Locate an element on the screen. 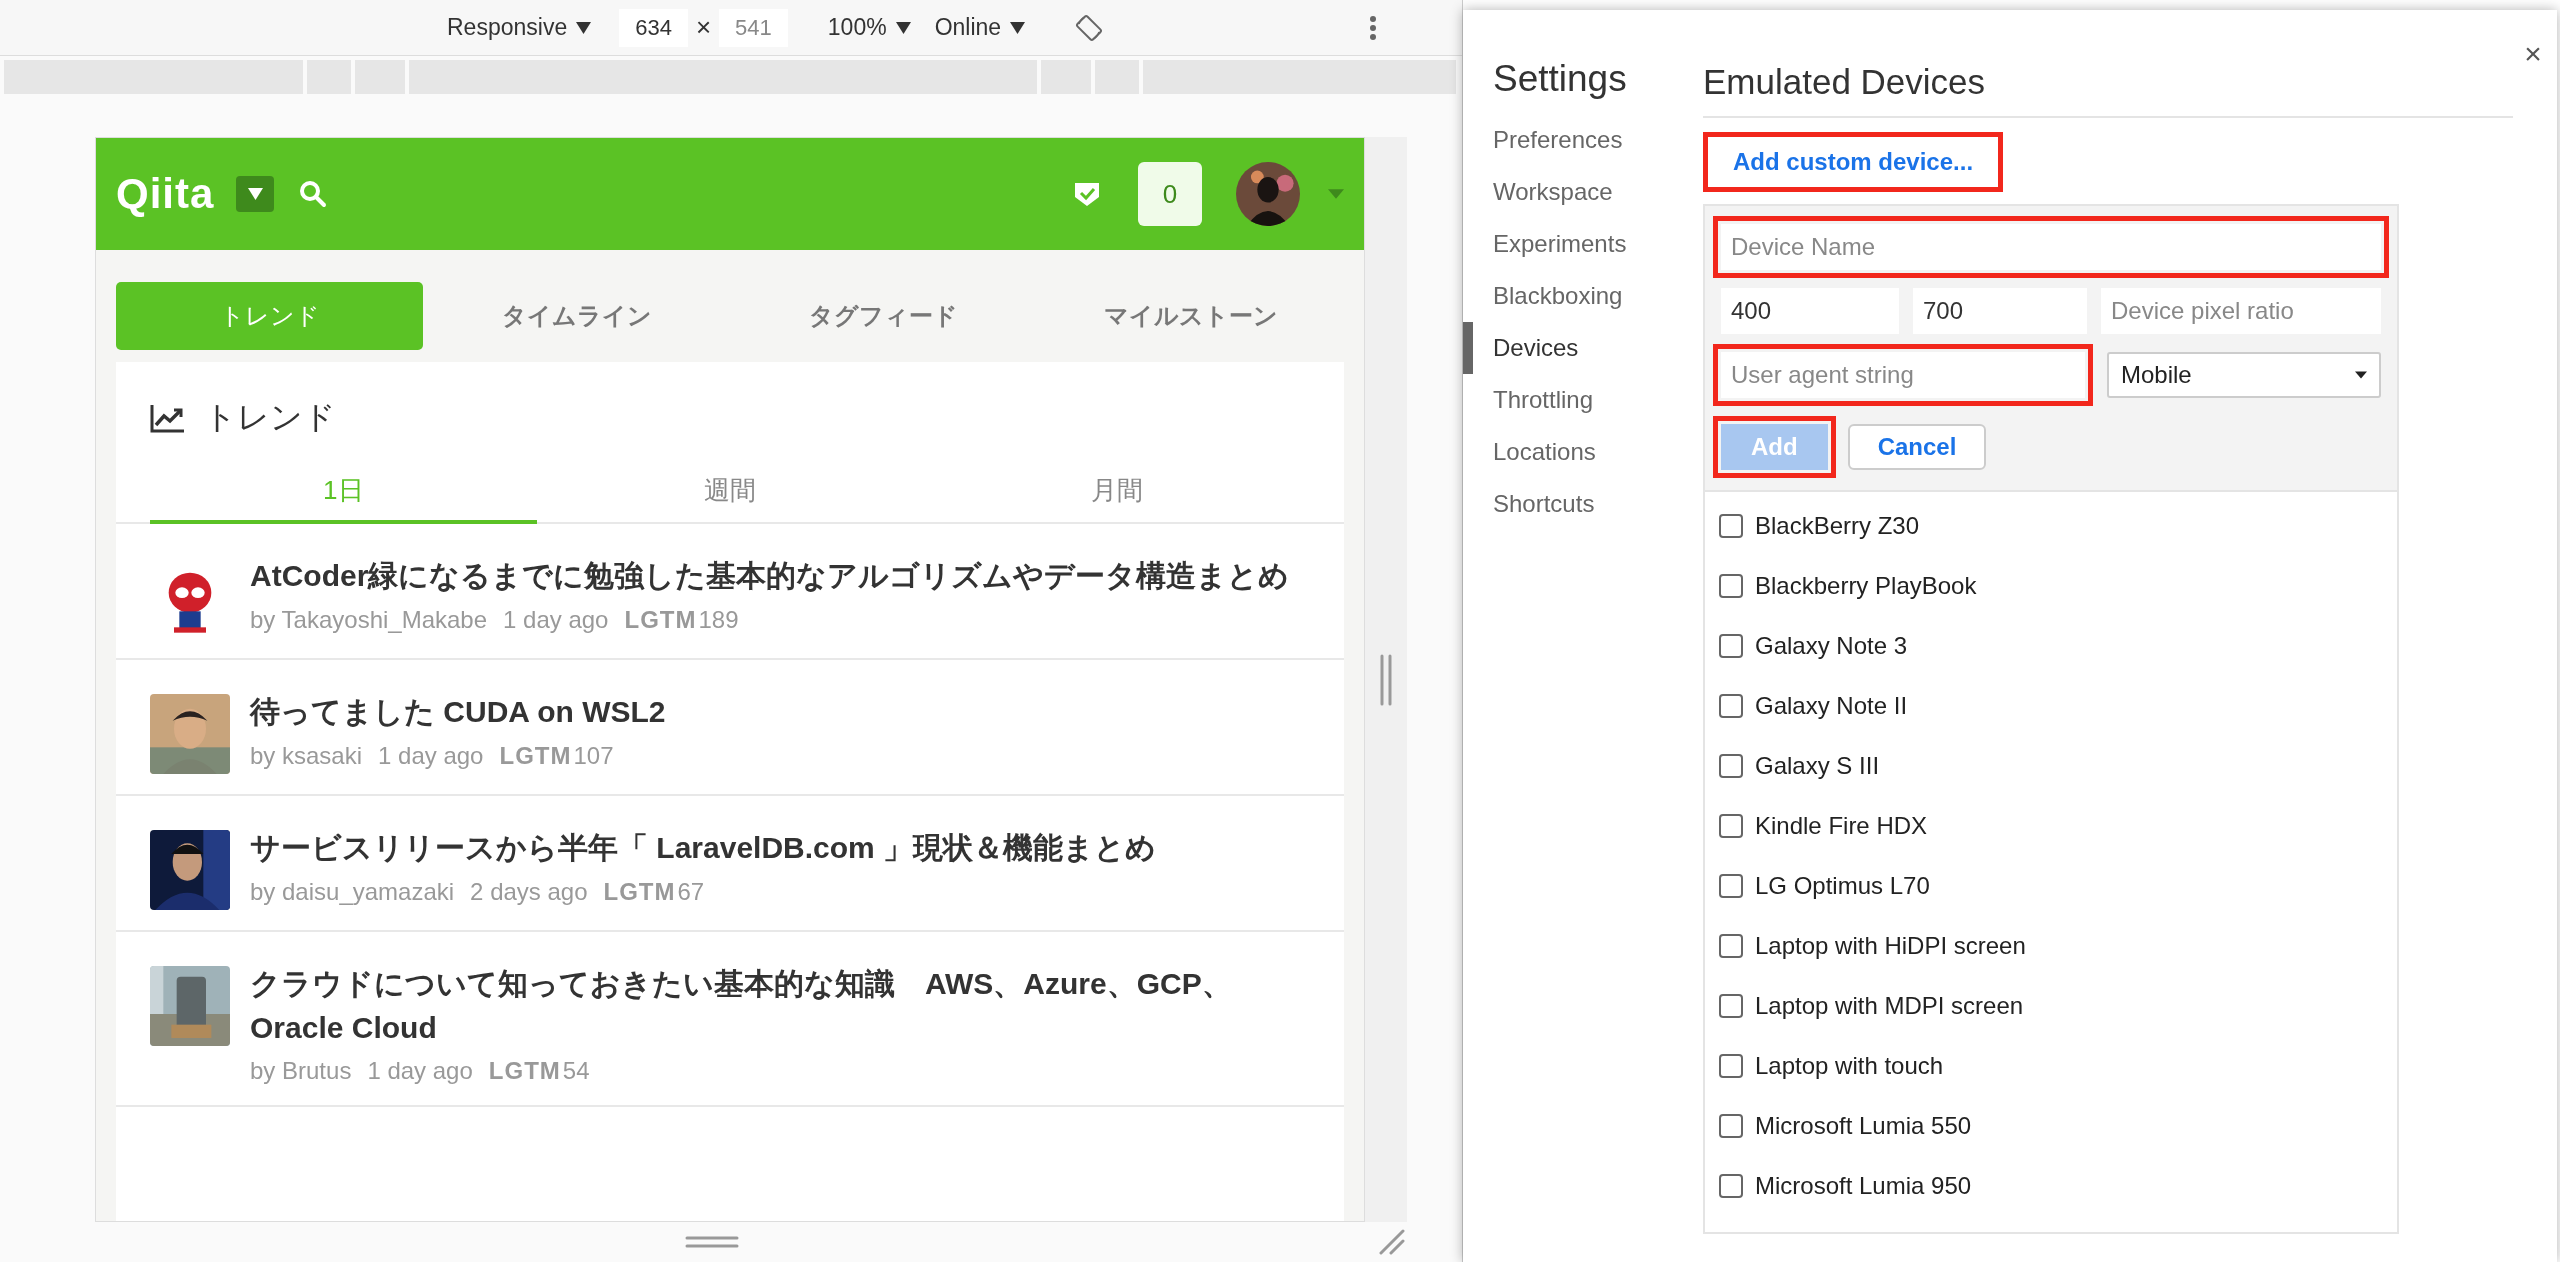 The image size is (2560, 1262). device-name: Laptop with touch is located at coordinates (1849, 1066).